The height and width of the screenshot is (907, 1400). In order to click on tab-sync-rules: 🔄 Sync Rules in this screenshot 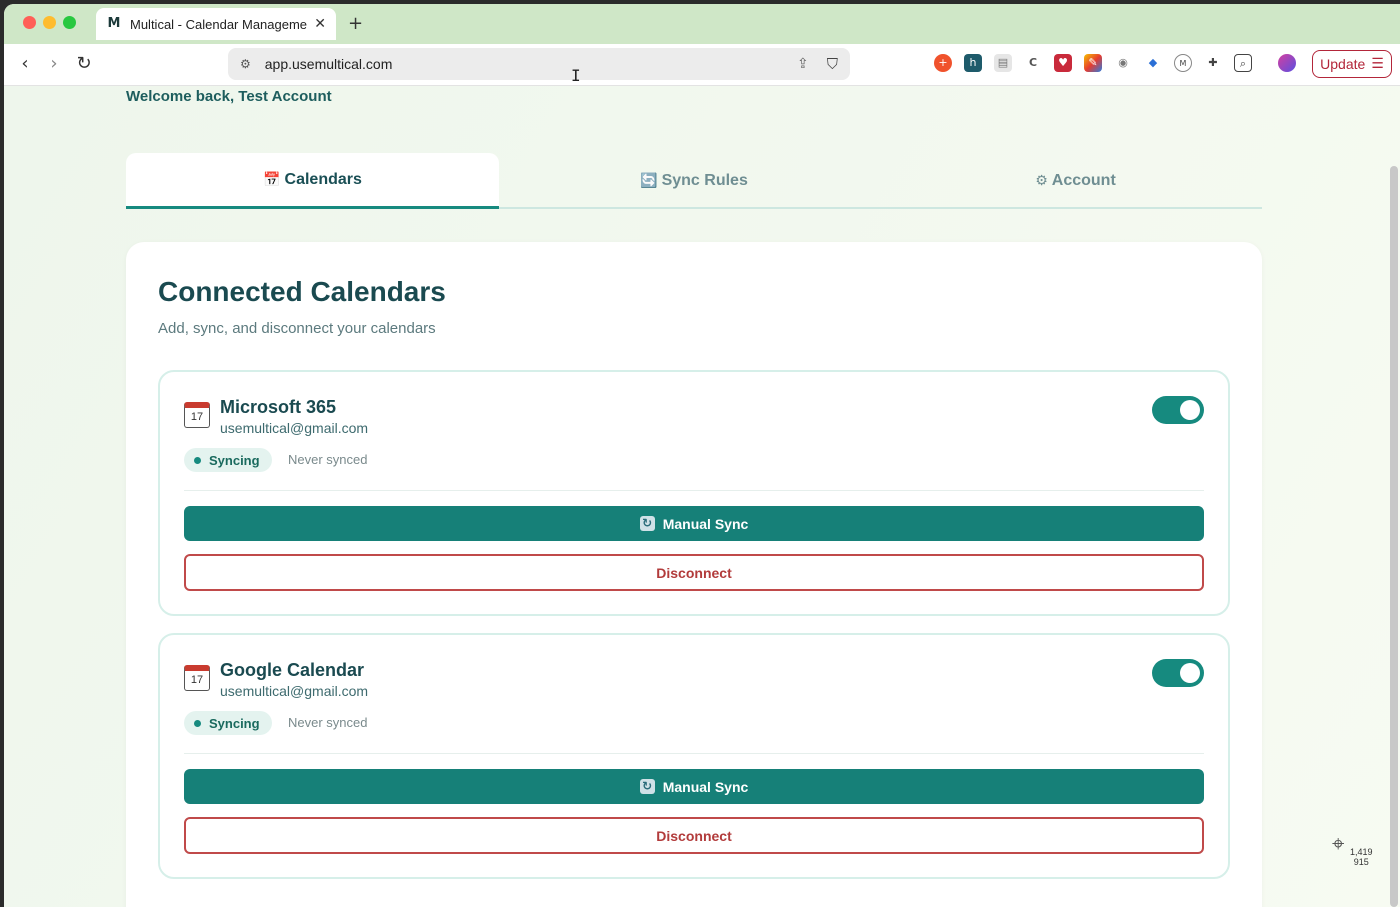, I will do `click(694, 181)`.